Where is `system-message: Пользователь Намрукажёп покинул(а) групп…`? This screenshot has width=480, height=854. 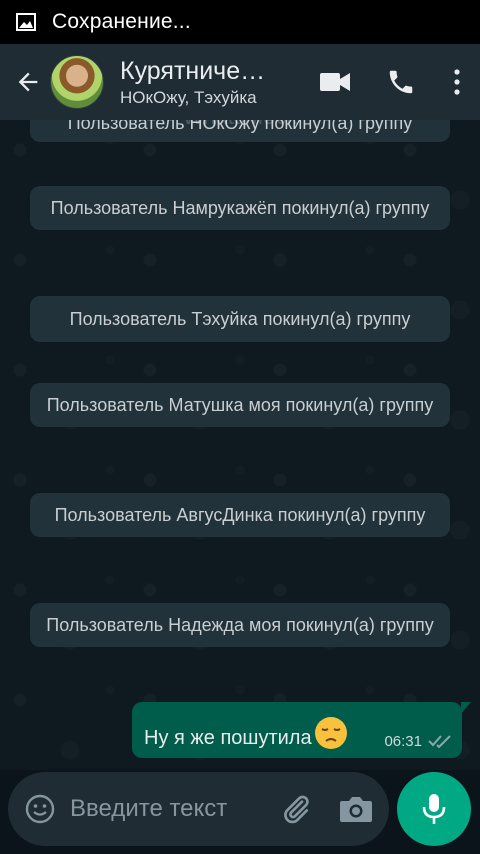 system-message: Пользователь Намрукажёп покинул(а) групп… is located at coordinates (240, 208).